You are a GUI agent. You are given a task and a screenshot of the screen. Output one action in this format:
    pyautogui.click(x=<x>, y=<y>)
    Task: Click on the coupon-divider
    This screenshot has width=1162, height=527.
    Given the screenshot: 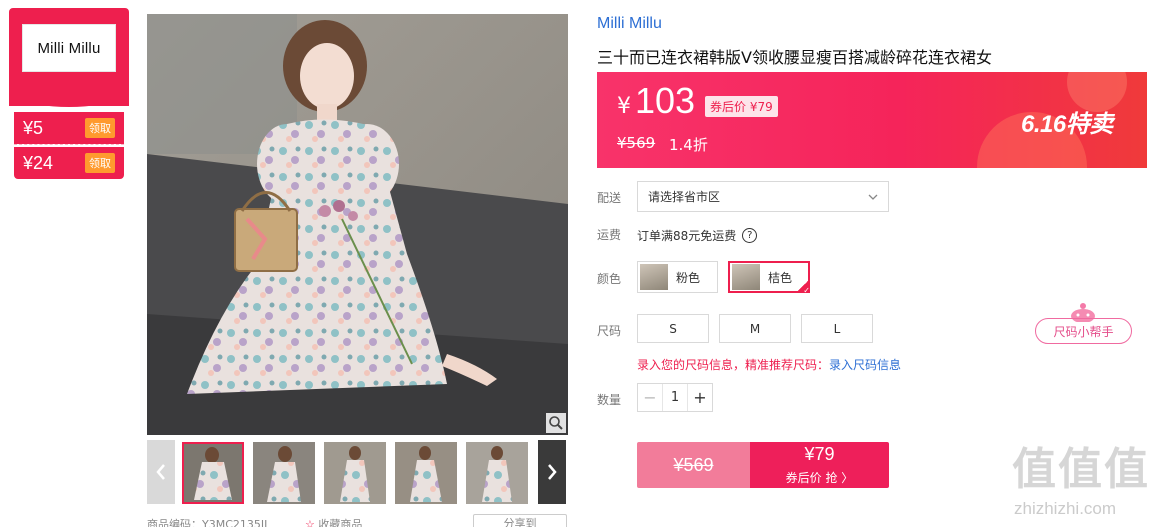 What is the action you would take?
    pyautogui.click(x=69, y=144)
    